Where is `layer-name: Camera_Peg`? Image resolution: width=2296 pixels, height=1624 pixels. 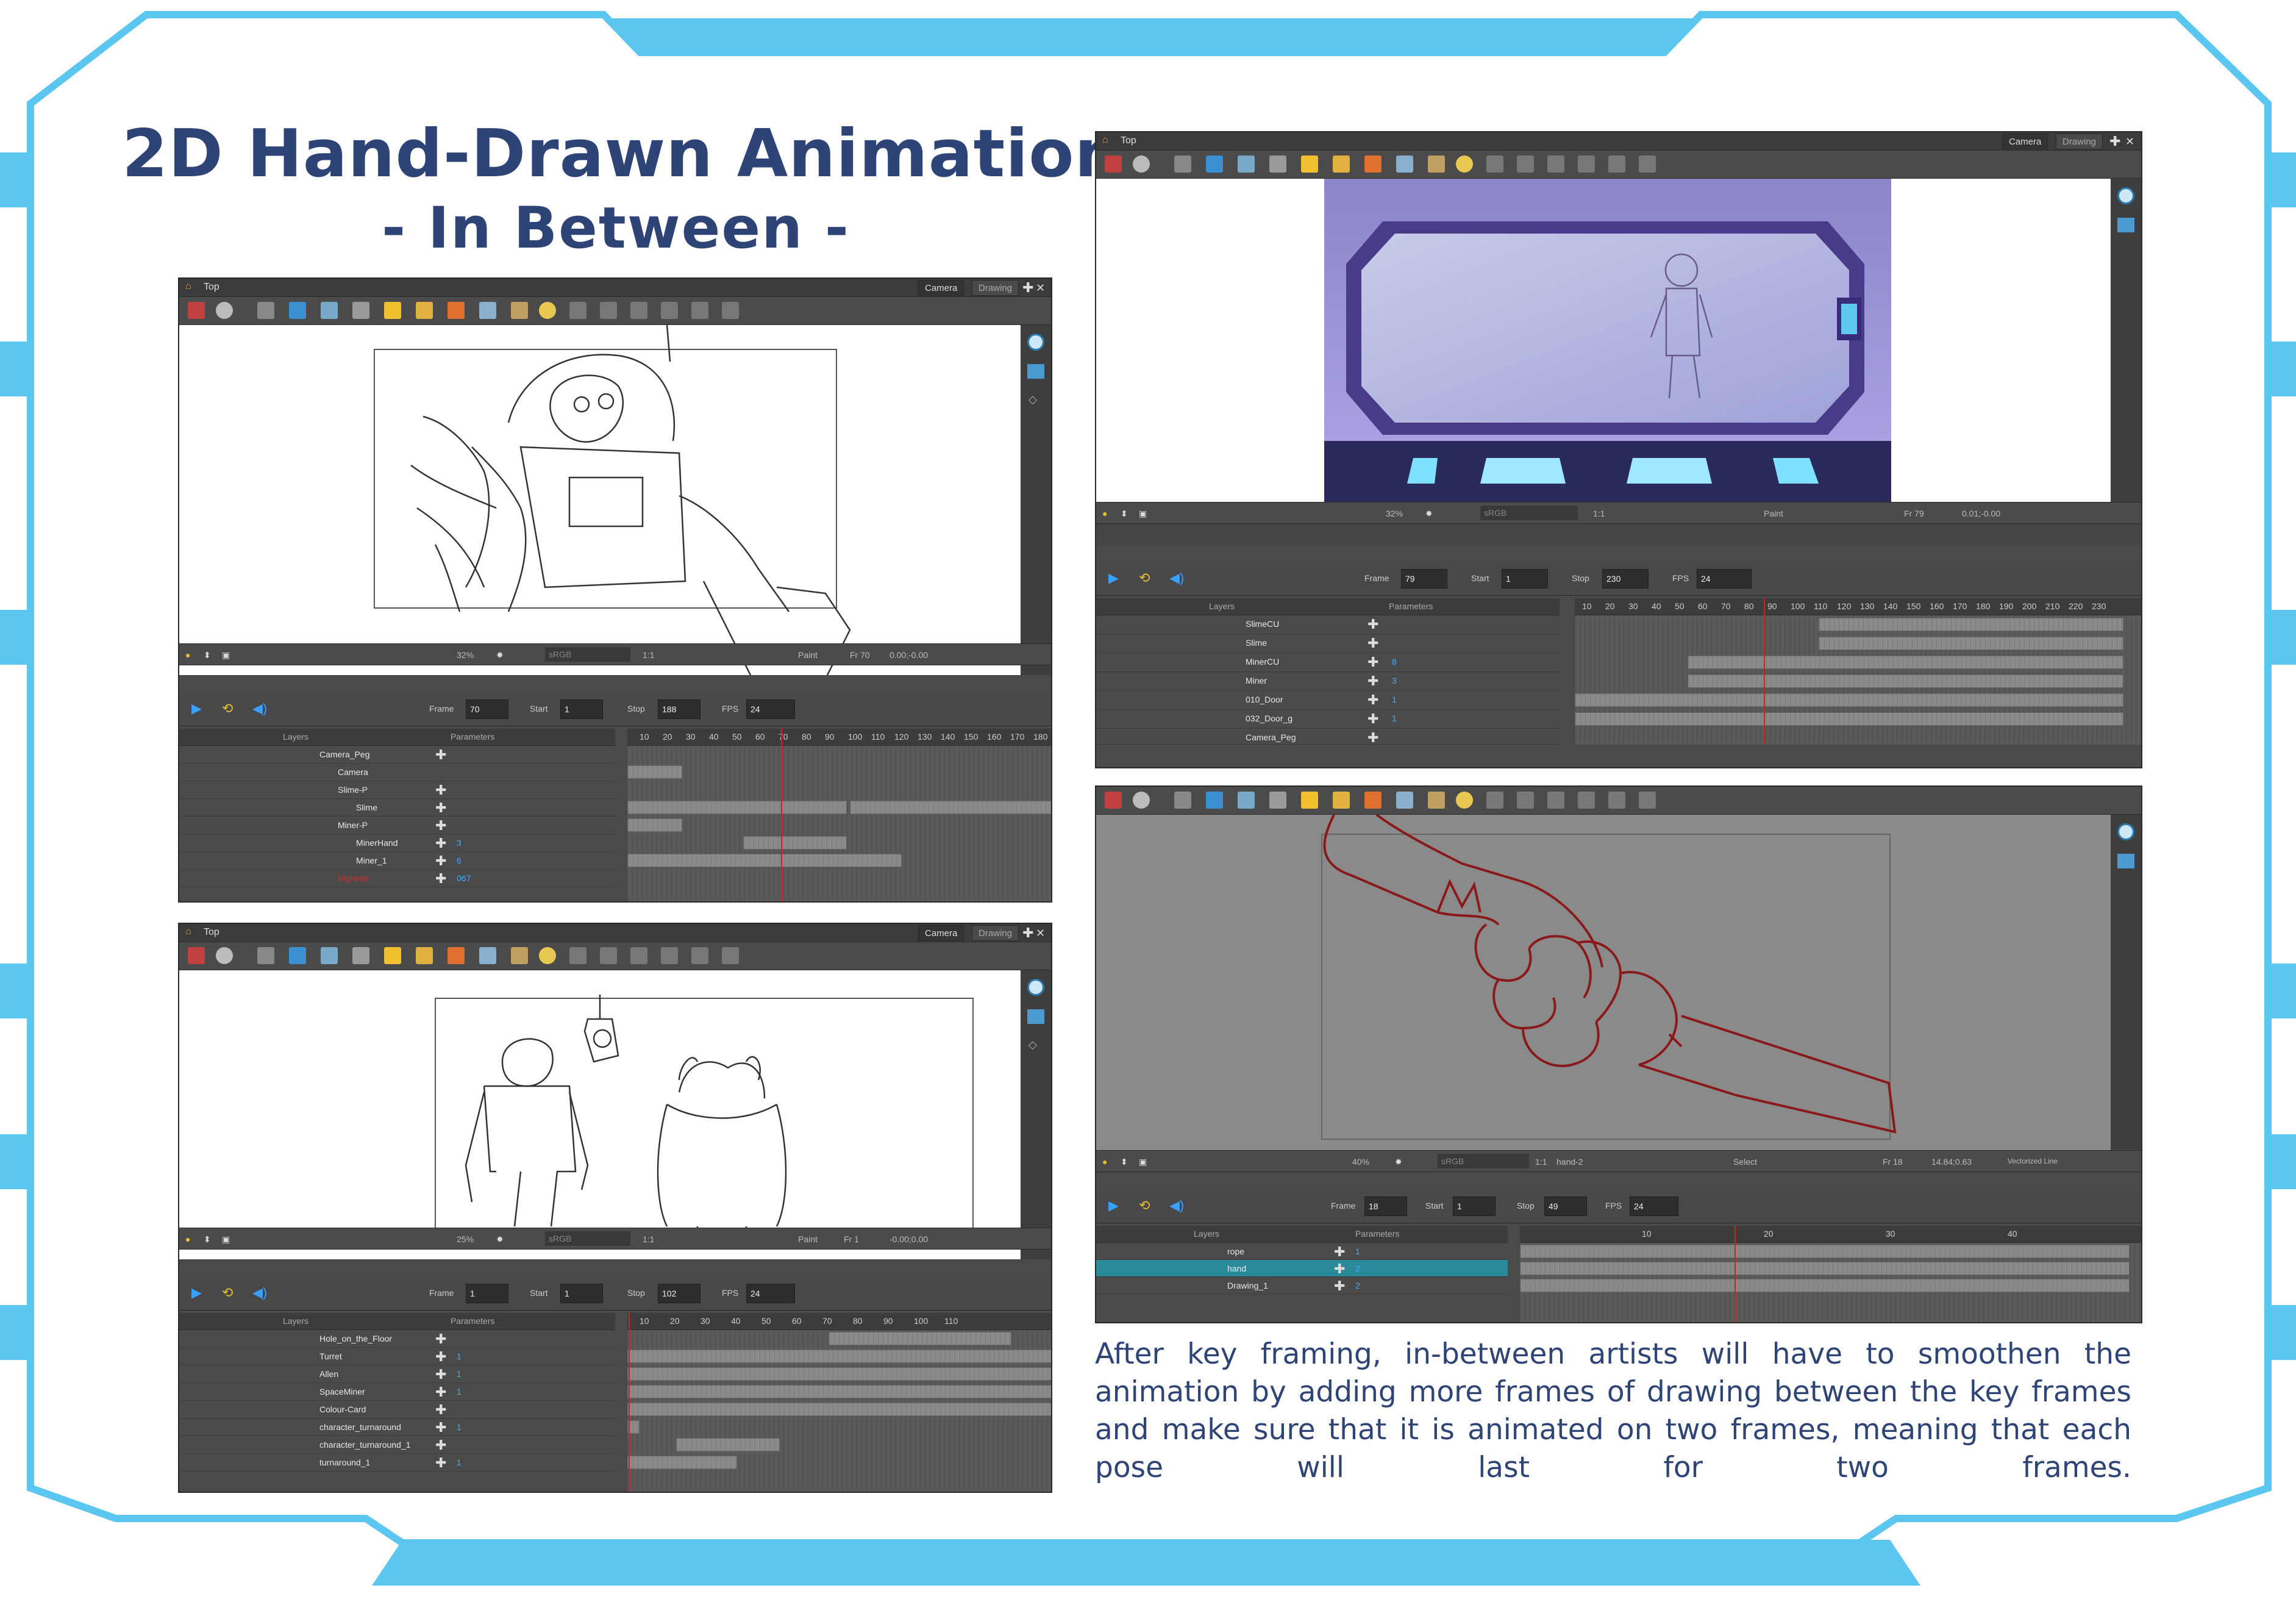
layer-name: Camera_Peg is located at coordinates (1271, 737).